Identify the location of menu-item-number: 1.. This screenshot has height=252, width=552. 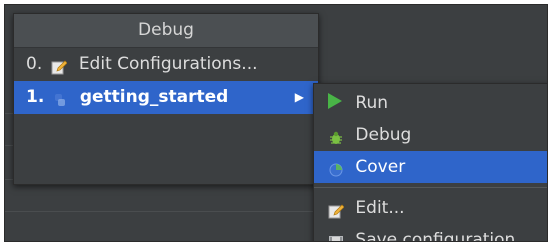
(35, 97).